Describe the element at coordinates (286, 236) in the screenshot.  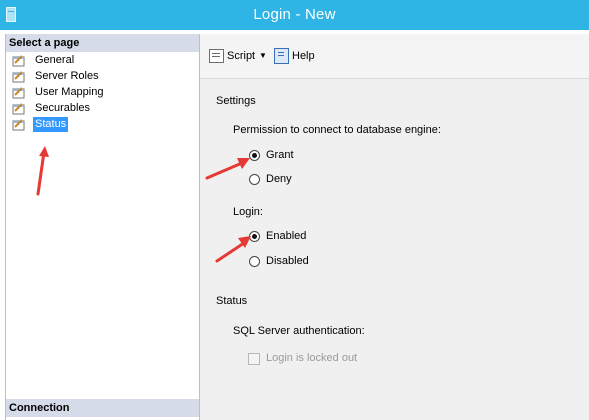
I see `enabled-label: Enabled` at that location.